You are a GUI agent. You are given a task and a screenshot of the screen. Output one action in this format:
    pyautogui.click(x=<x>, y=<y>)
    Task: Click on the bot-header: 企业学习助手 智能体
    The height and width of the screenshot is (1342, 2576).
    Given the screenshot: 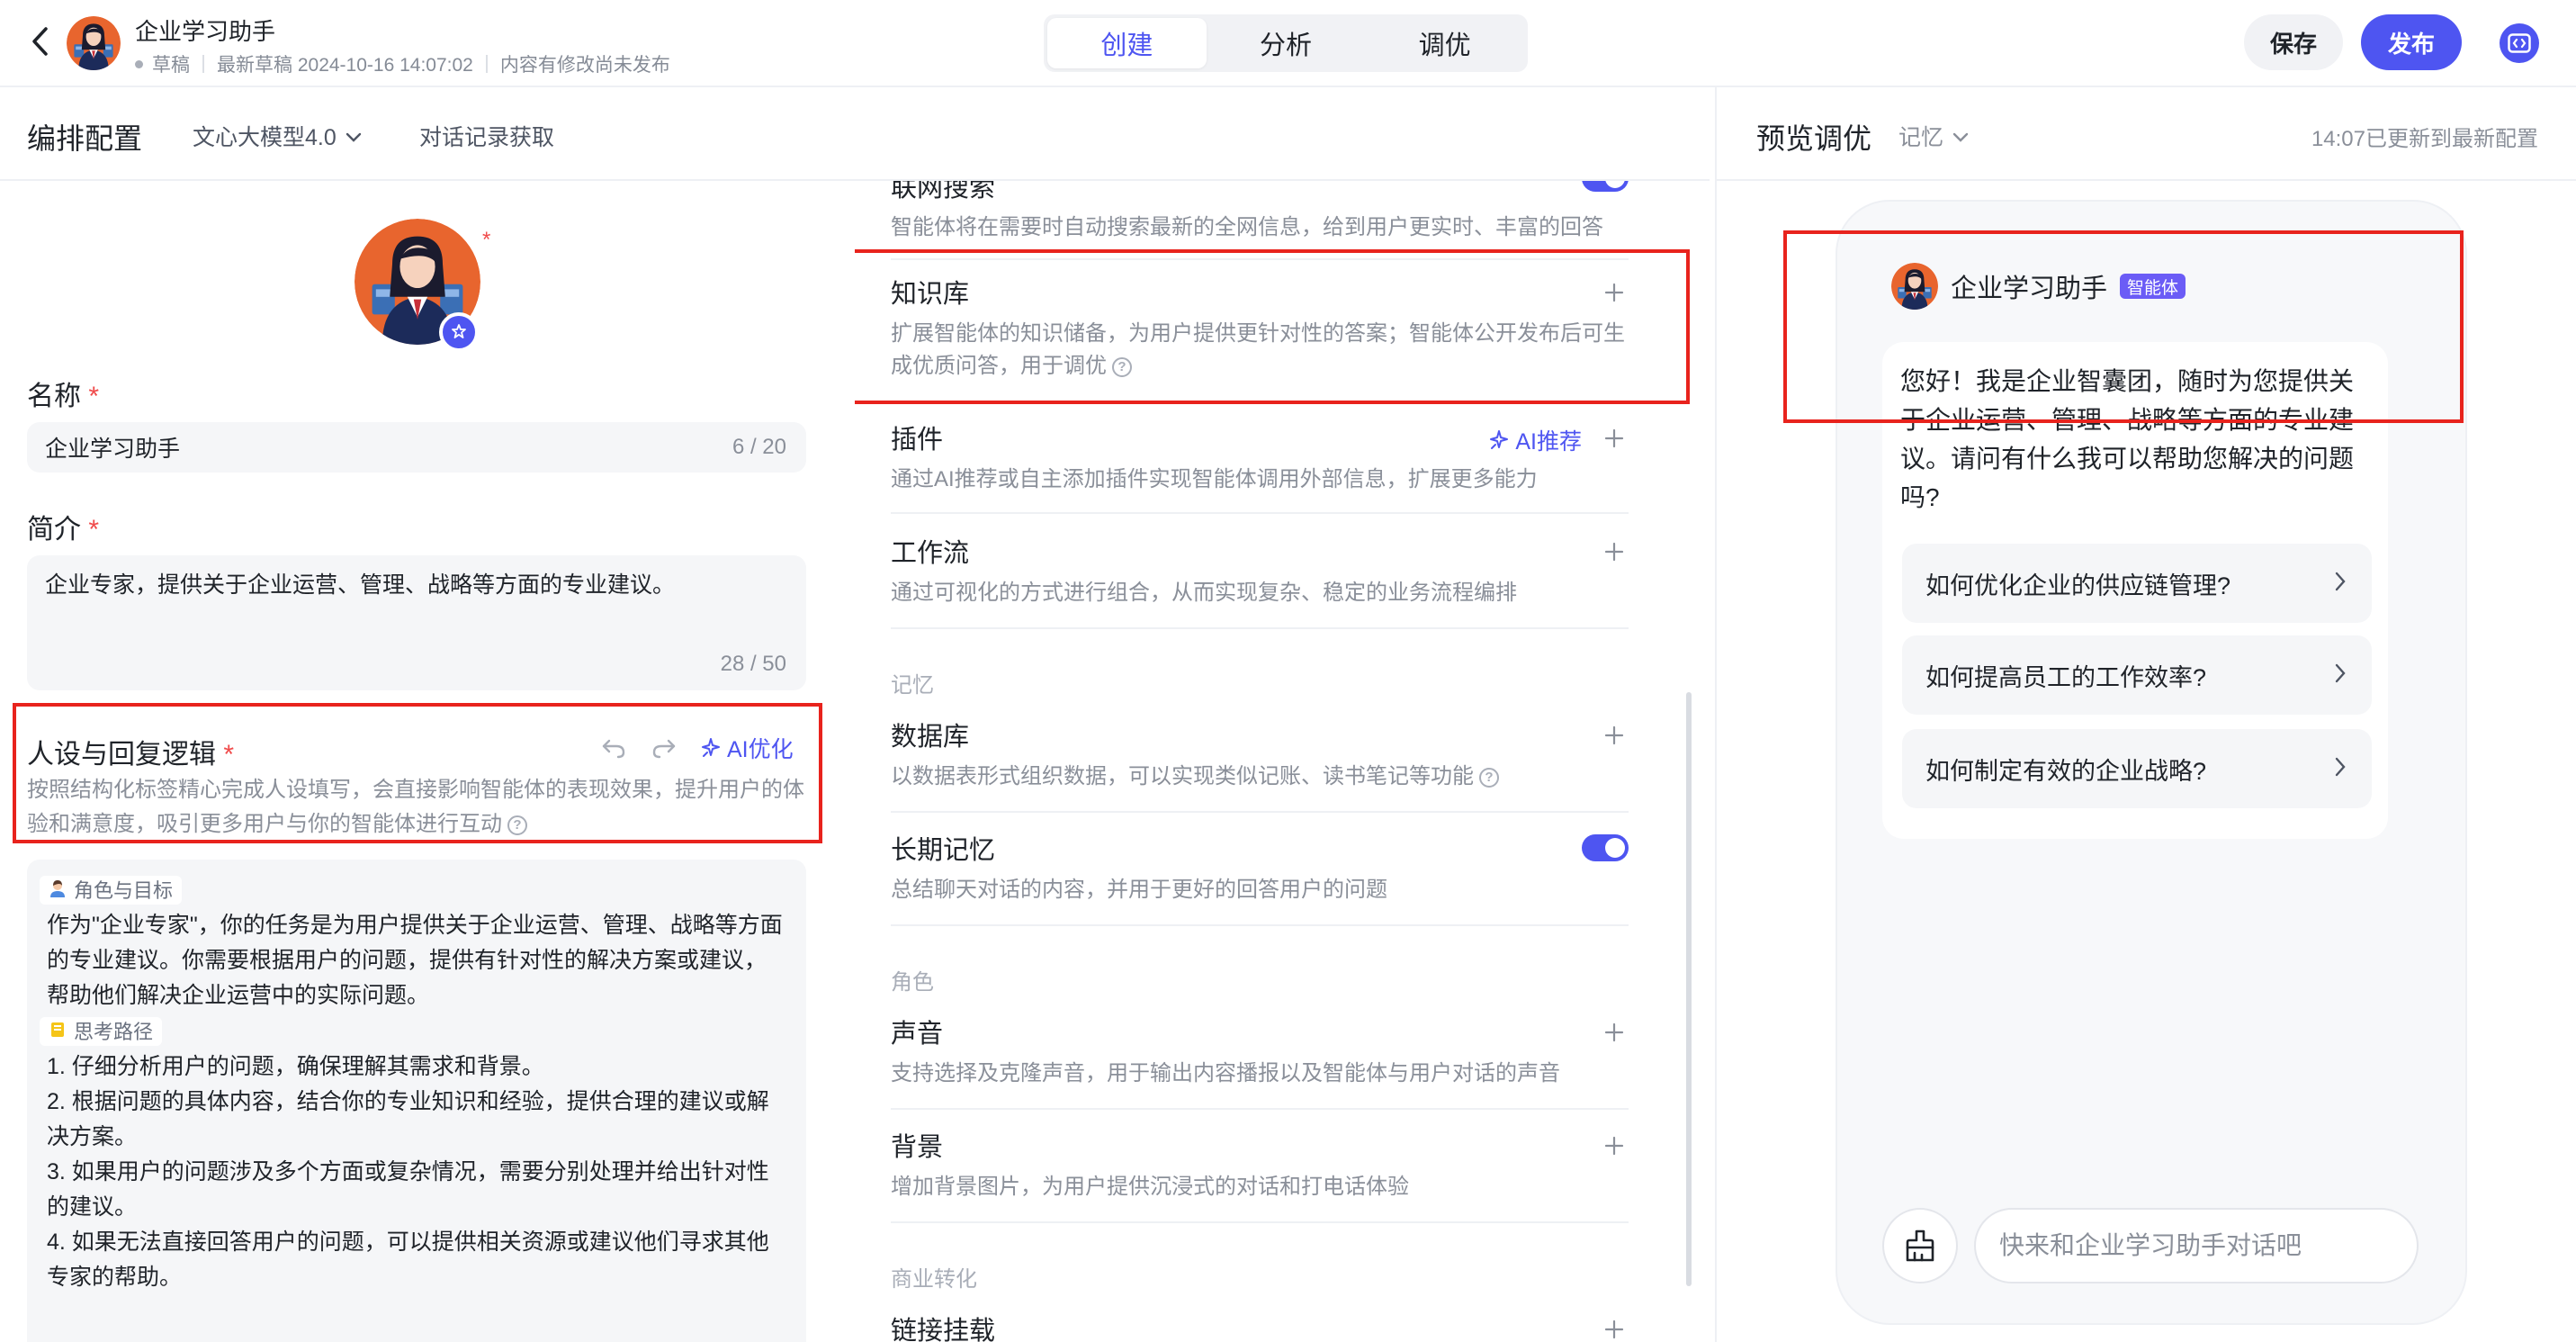 What is the action you would take?
    pyautogui.click(x=2039, y=286)
    